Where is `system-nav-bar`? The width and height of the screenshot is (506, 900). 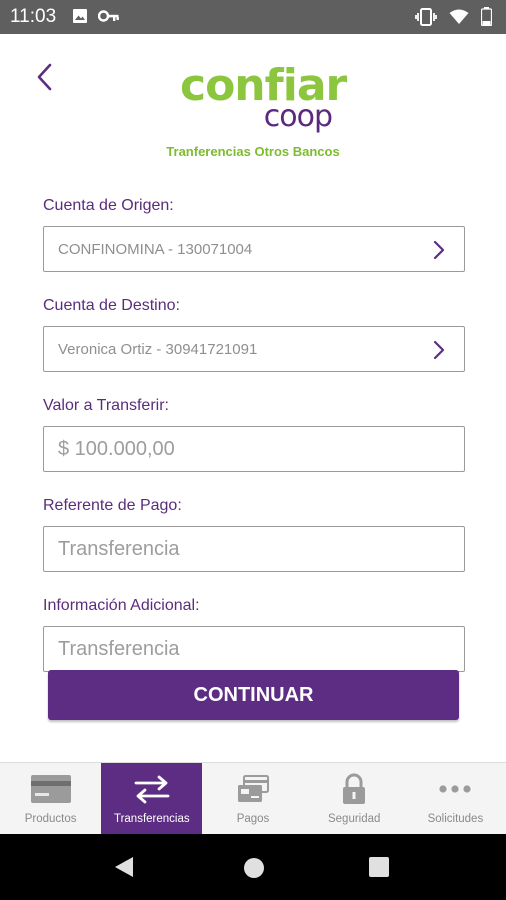 system-nav-bar is located at coordinates (253, 867).